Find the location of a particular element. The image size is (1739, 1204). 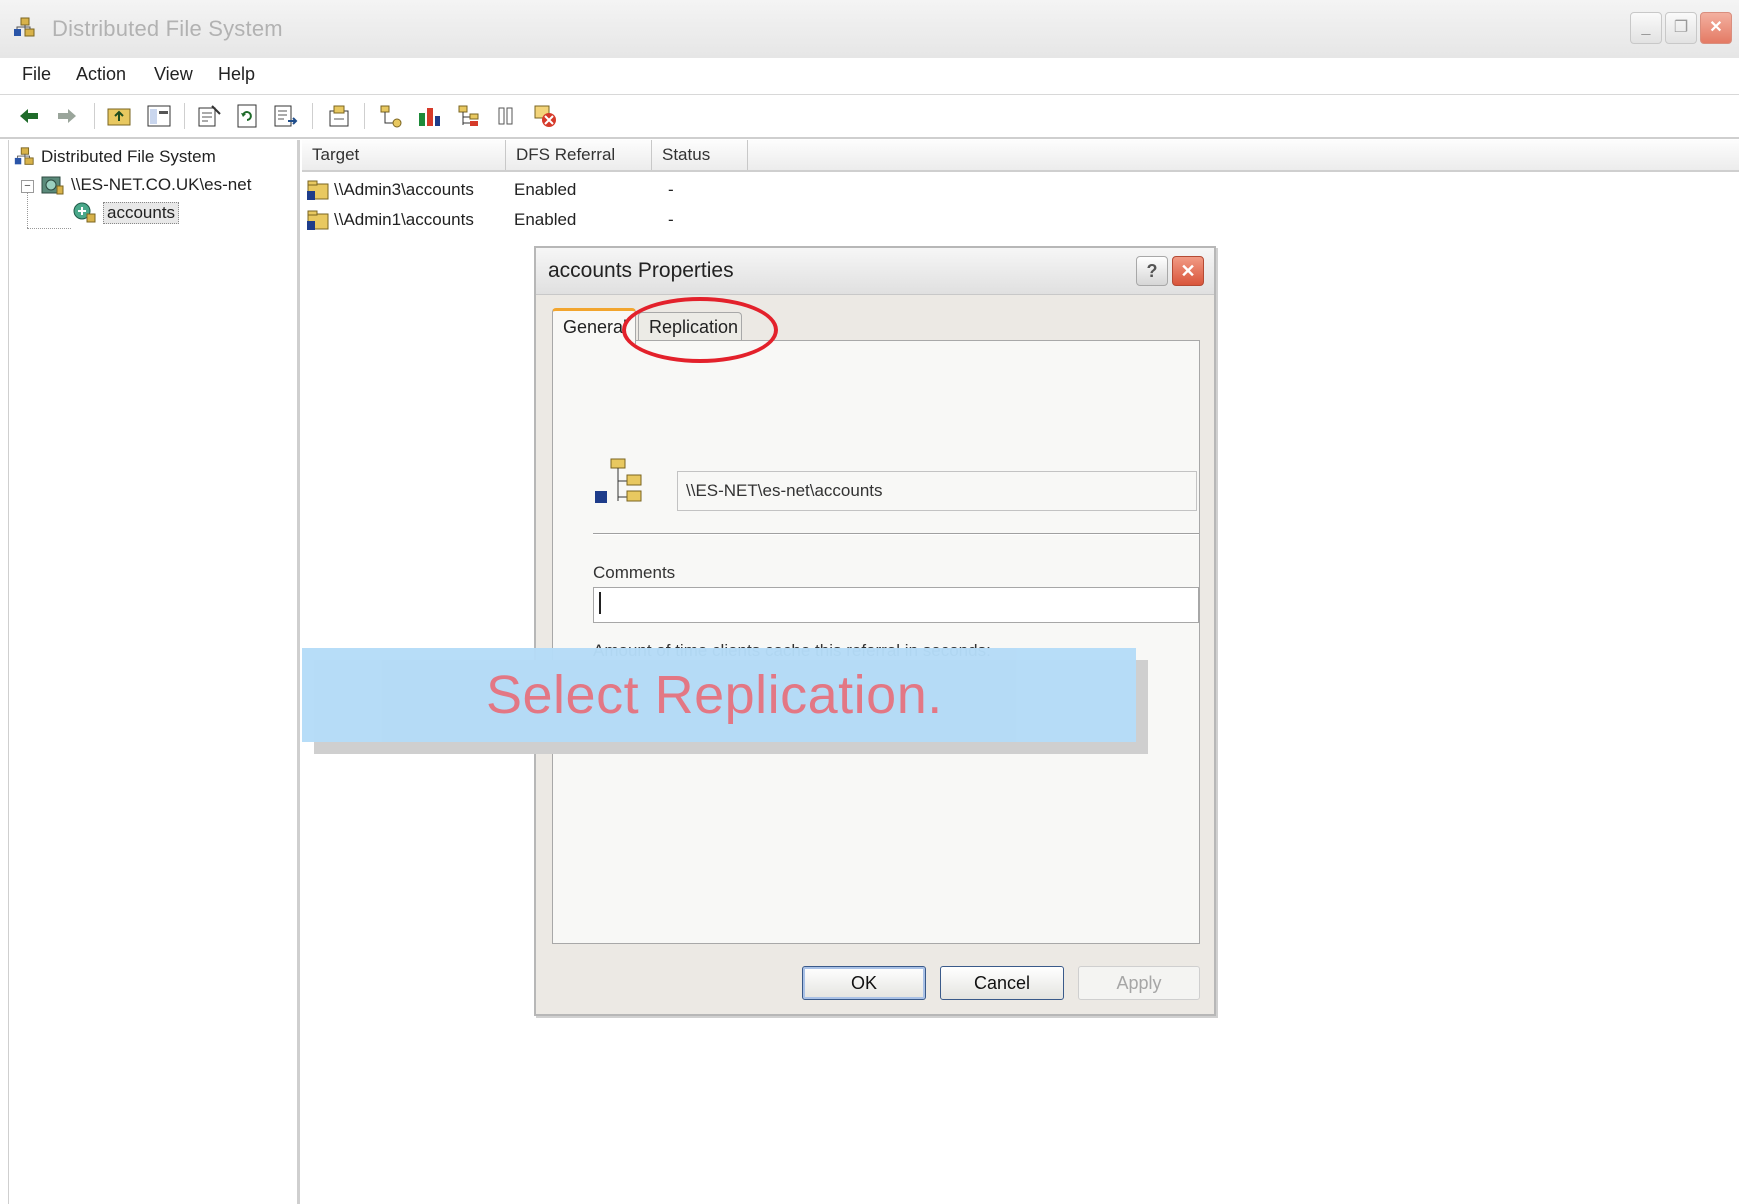

tree-item-domain-root-label: \\ES-NET.CO.UK\es-net is located at coordinates (161, 184).